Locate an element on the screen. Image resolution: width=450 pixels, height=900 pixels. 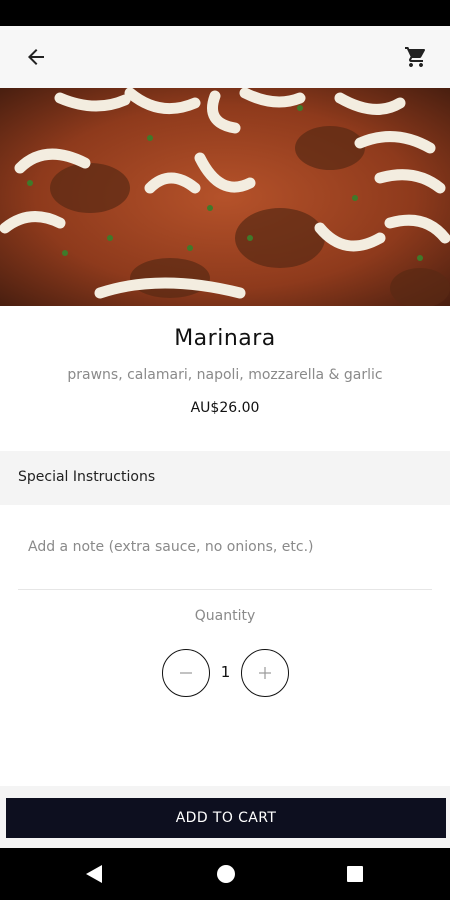
divider is located at coordinates (225, 589).